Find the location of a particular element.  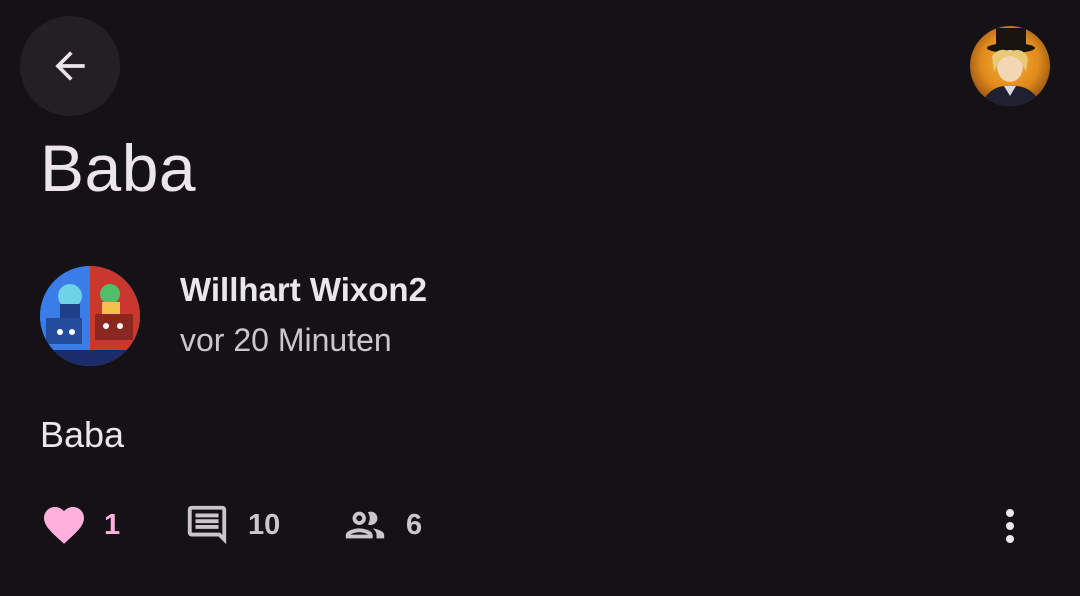

author-avatar-image is located at coordinates (90, 316).